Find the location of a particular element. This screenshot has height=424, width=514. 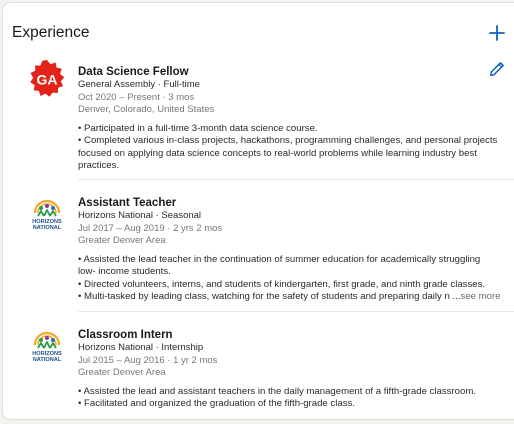

date-range: Oct 2020 – Present · 3 mos is located at coordinates (136, 97).